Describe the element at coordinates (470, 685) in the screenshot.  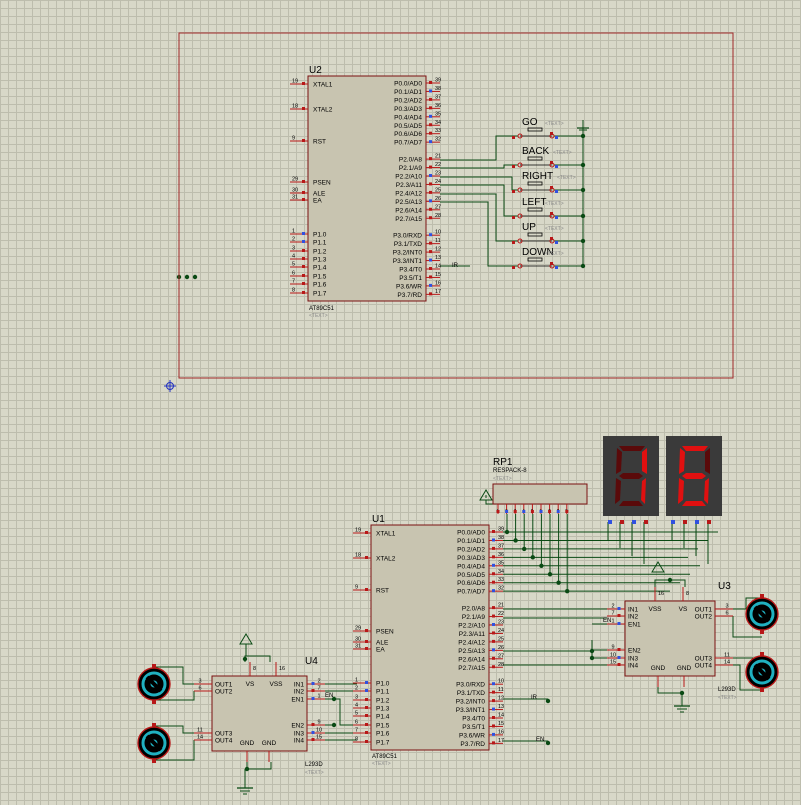
I see `u1-pin-name: P3.0/RXD` at that location.